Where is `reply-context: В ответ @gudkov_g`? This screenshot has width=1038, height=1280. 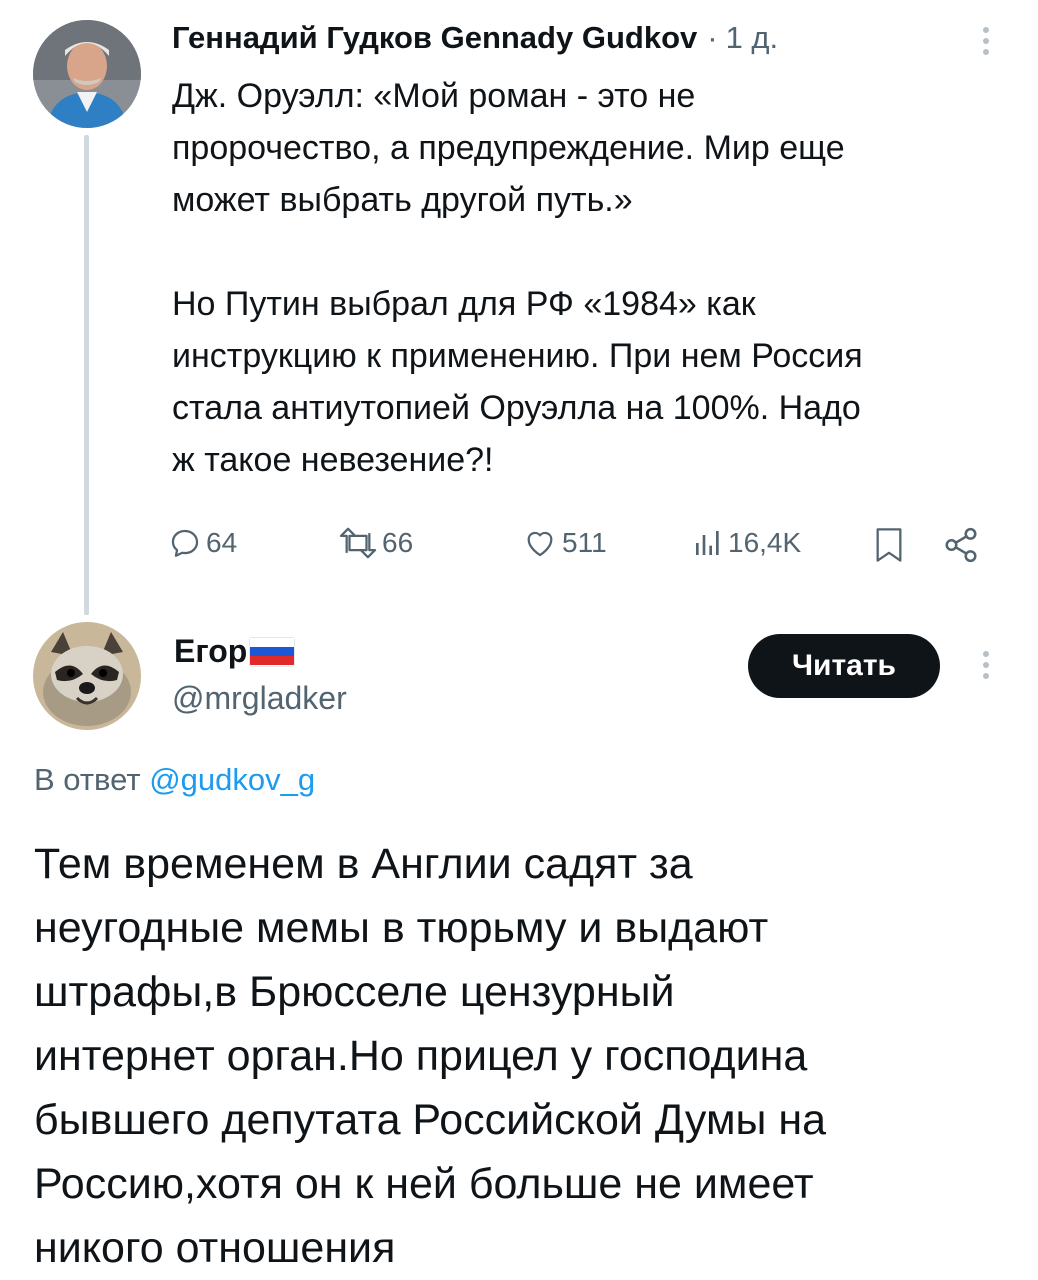
reply-context: В ответ @gudkov_g is located at coordinates (174, 780).